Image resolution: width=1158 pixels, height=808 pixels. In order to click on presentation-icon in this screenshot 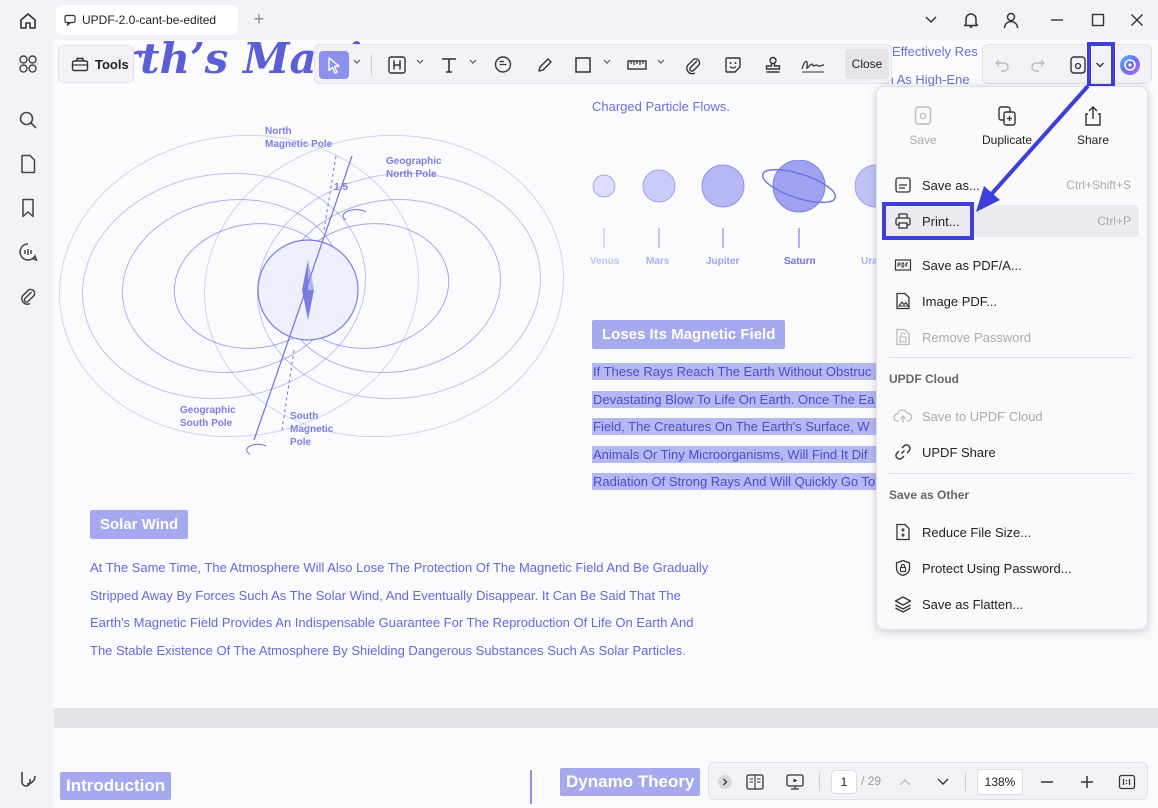, I will do `click(795, 782)`.